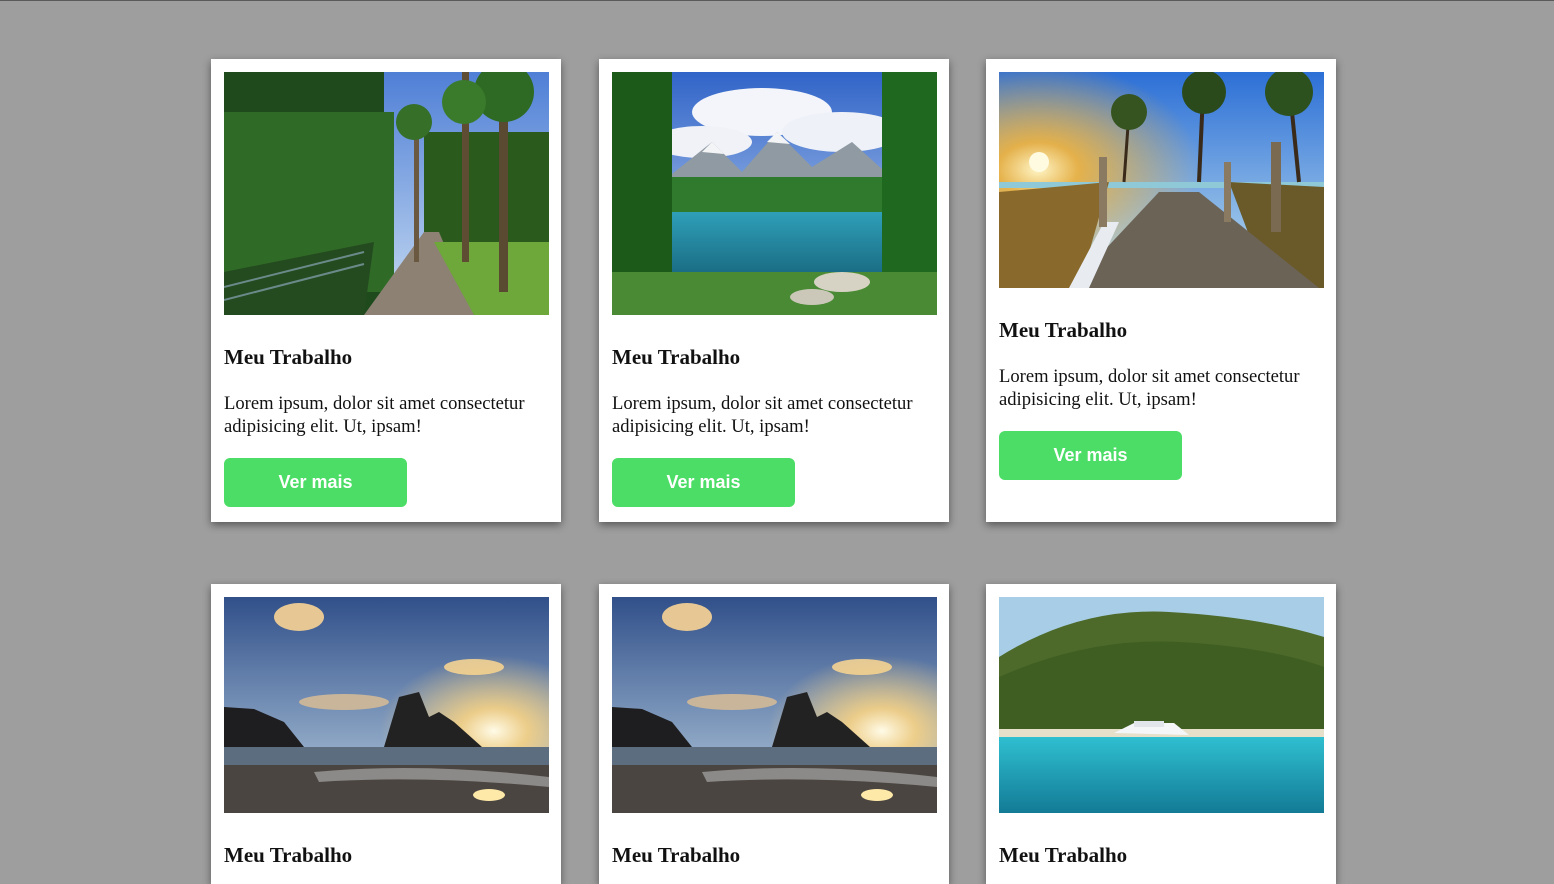 The height and width of the screenshot is (884, 1554). I want to click on card-image-tropical-island, so click(1161, 705).